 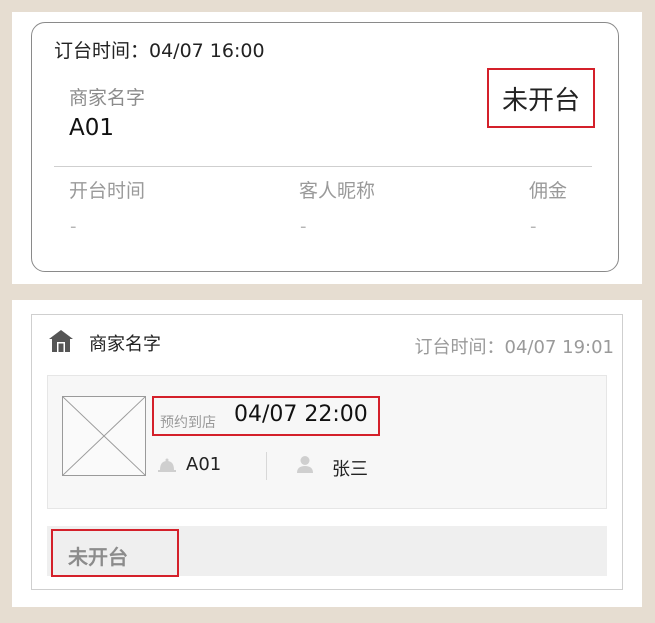 I want to click on table-number: A01, so click(x=204, y=464).